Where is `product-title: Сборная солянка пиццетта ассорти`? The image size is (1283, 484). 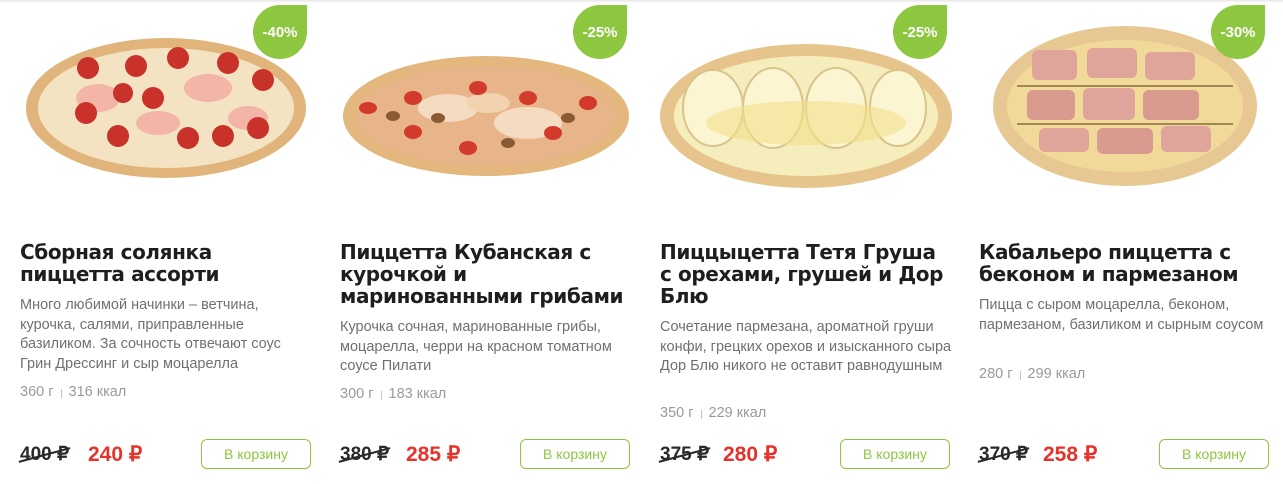
product-title: Сборная солянка пиццетта ассорти is located at coordinates (165, 263).